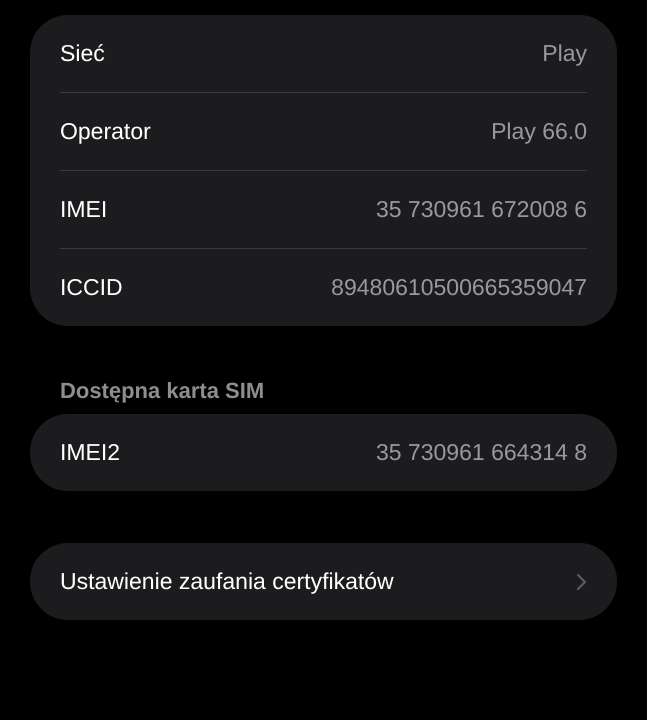 This screenshot has width=647, height=720. I want to click on row-label: IMEI, so click(84, 209).